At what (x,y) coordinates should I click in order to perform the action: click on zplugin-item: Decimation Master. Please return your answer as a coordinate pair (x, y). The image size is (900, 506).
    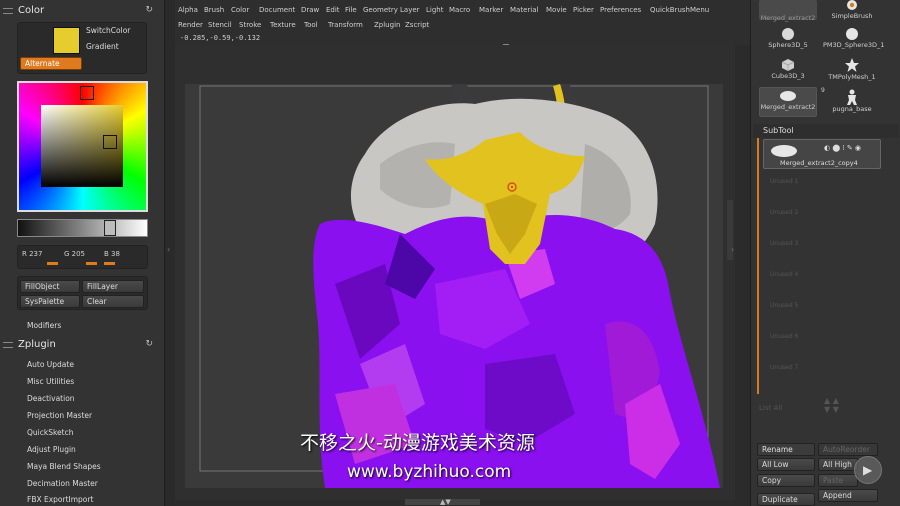
    Looking at the image, I should click on (62, 483).